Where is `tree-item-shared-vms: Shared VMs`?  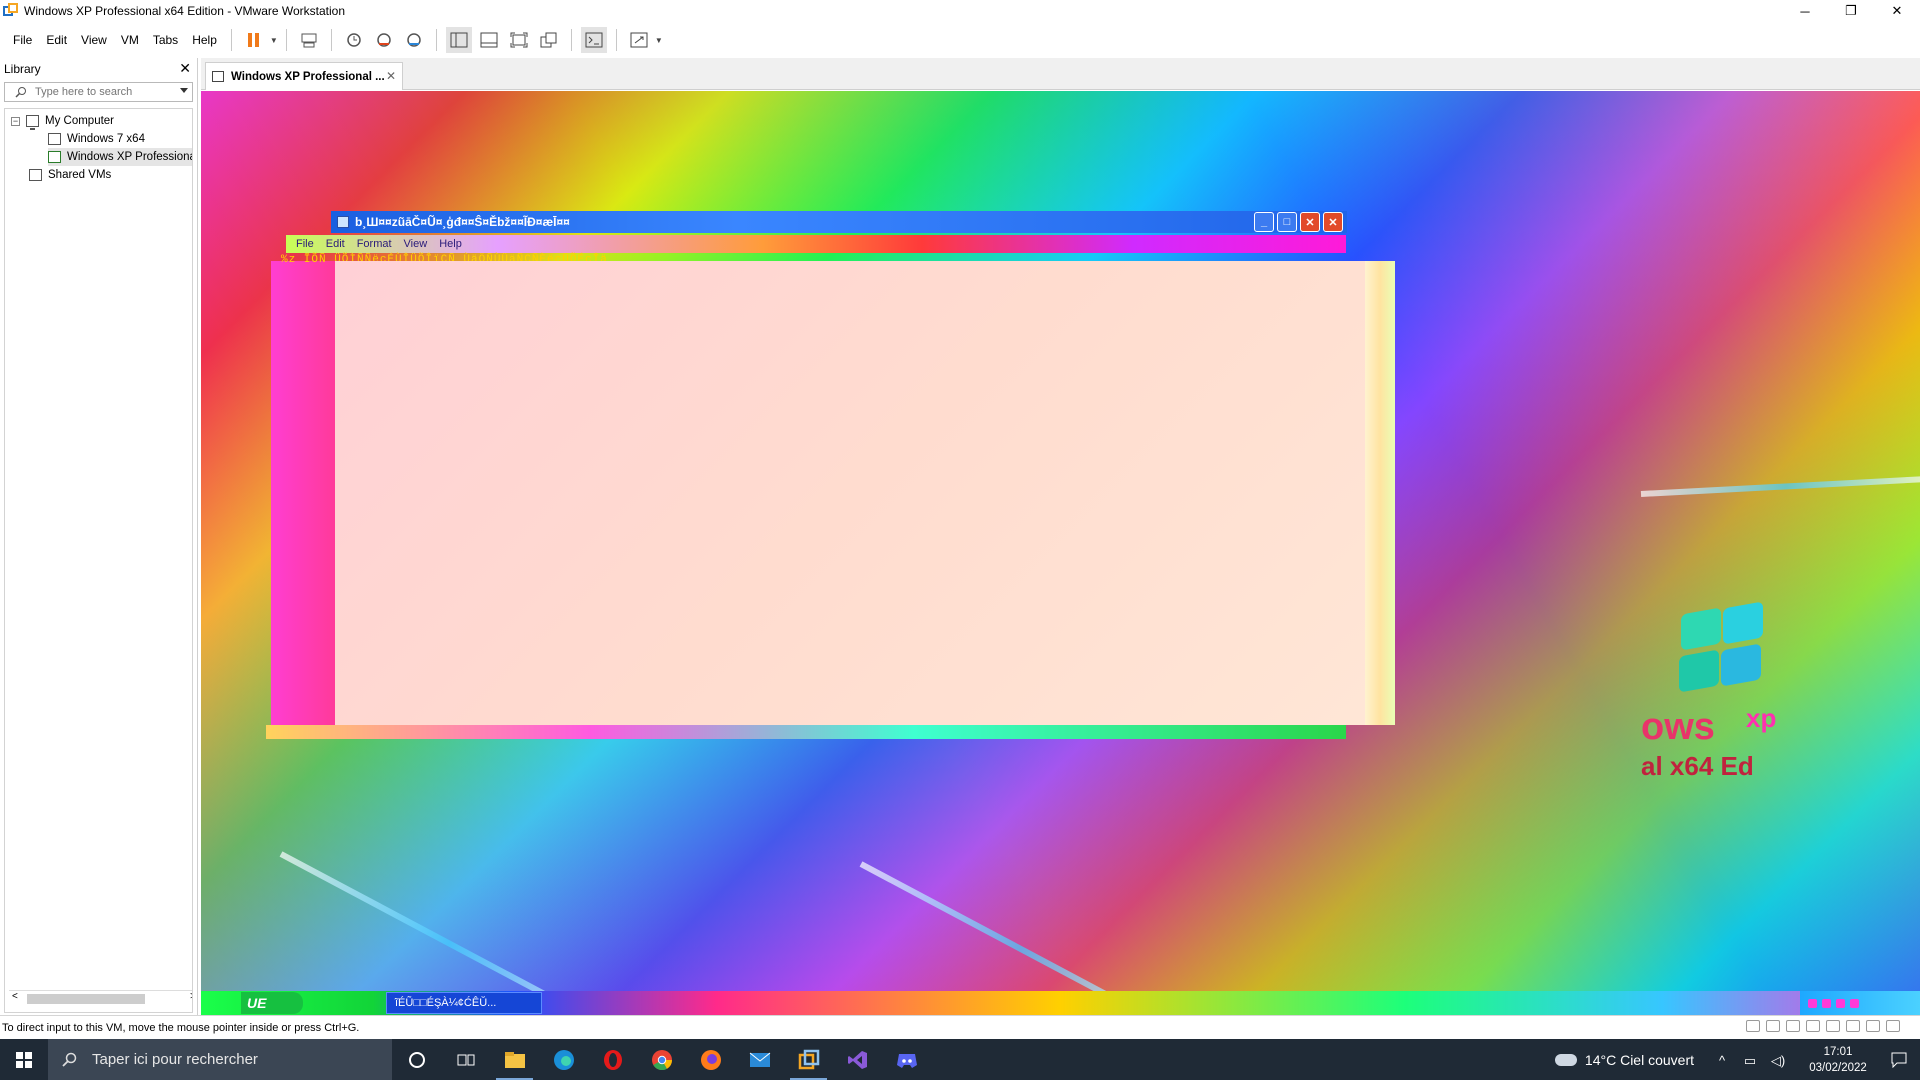
tree-item-shared-vms: Shared VMs is located at coordinates (70, 175).